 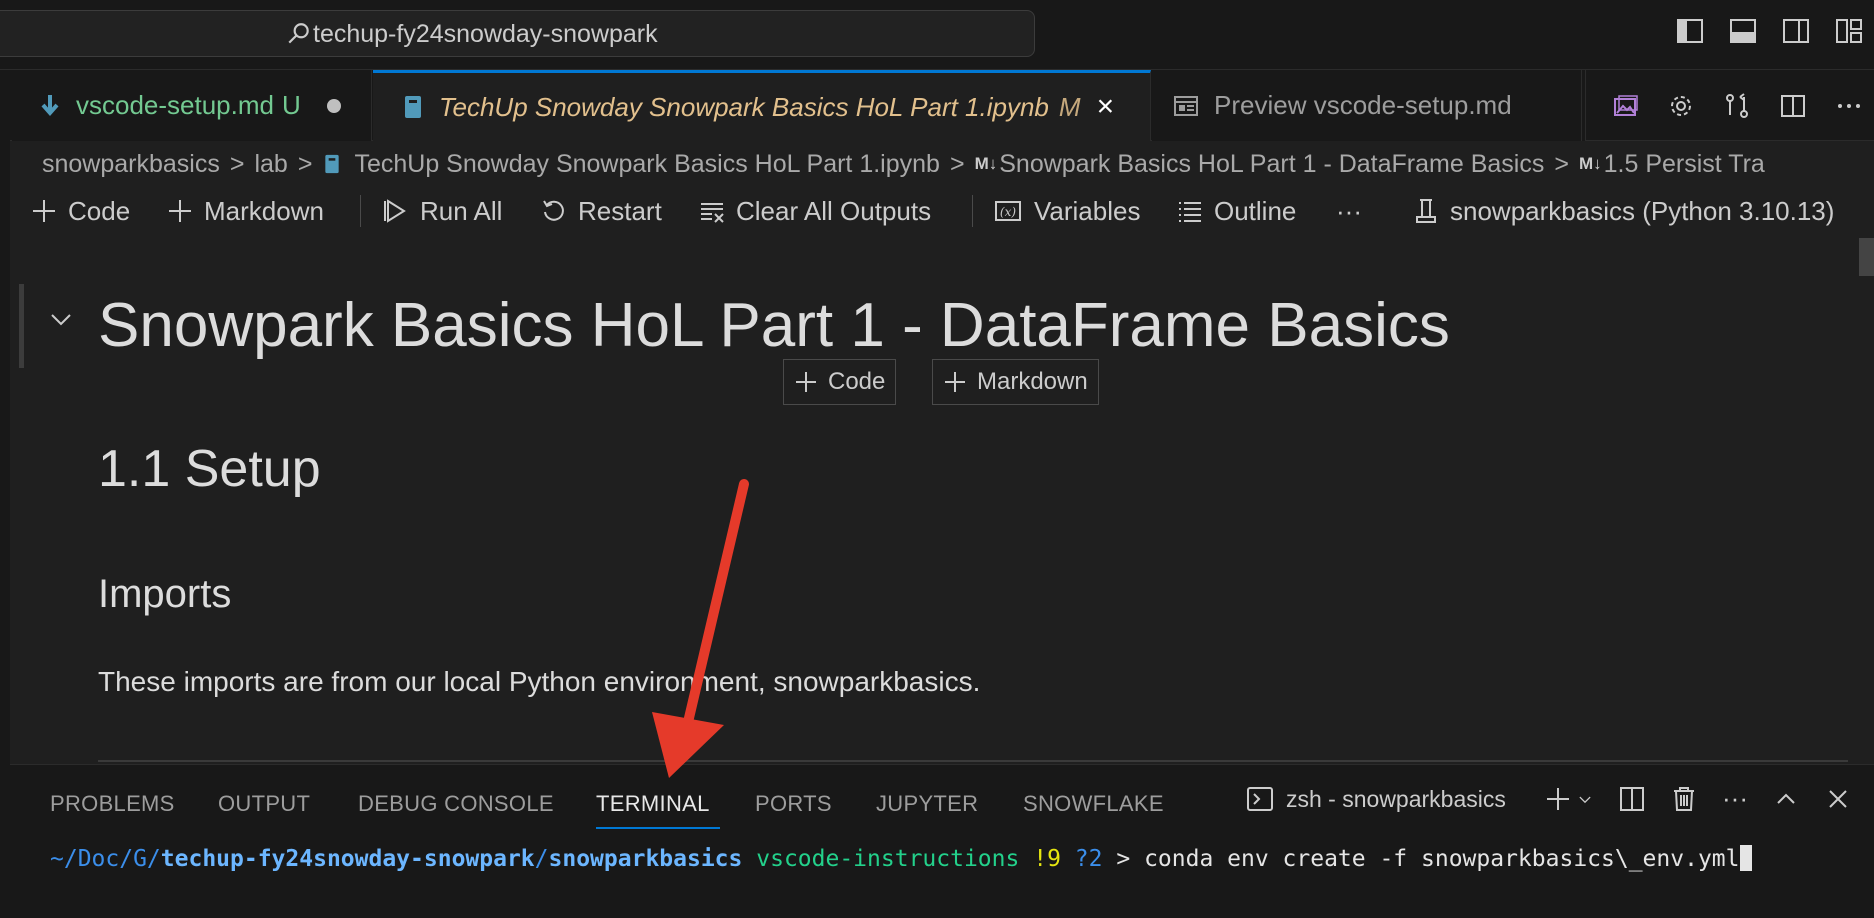 I want to click on button-label: Outline, so click(x=1255, y=210).